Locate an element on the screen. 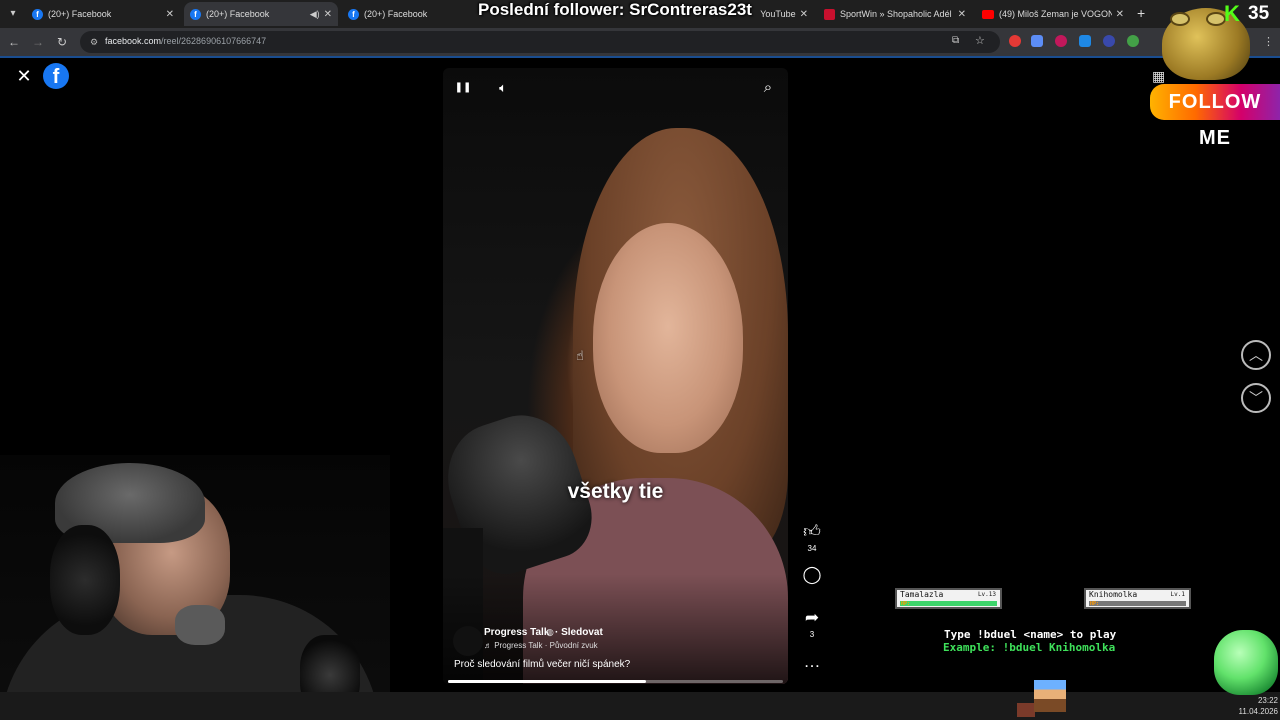 The height and width of the screenshot is (720, 1280). tab-search-icon: ▾ is located at coordinates (13, 14).